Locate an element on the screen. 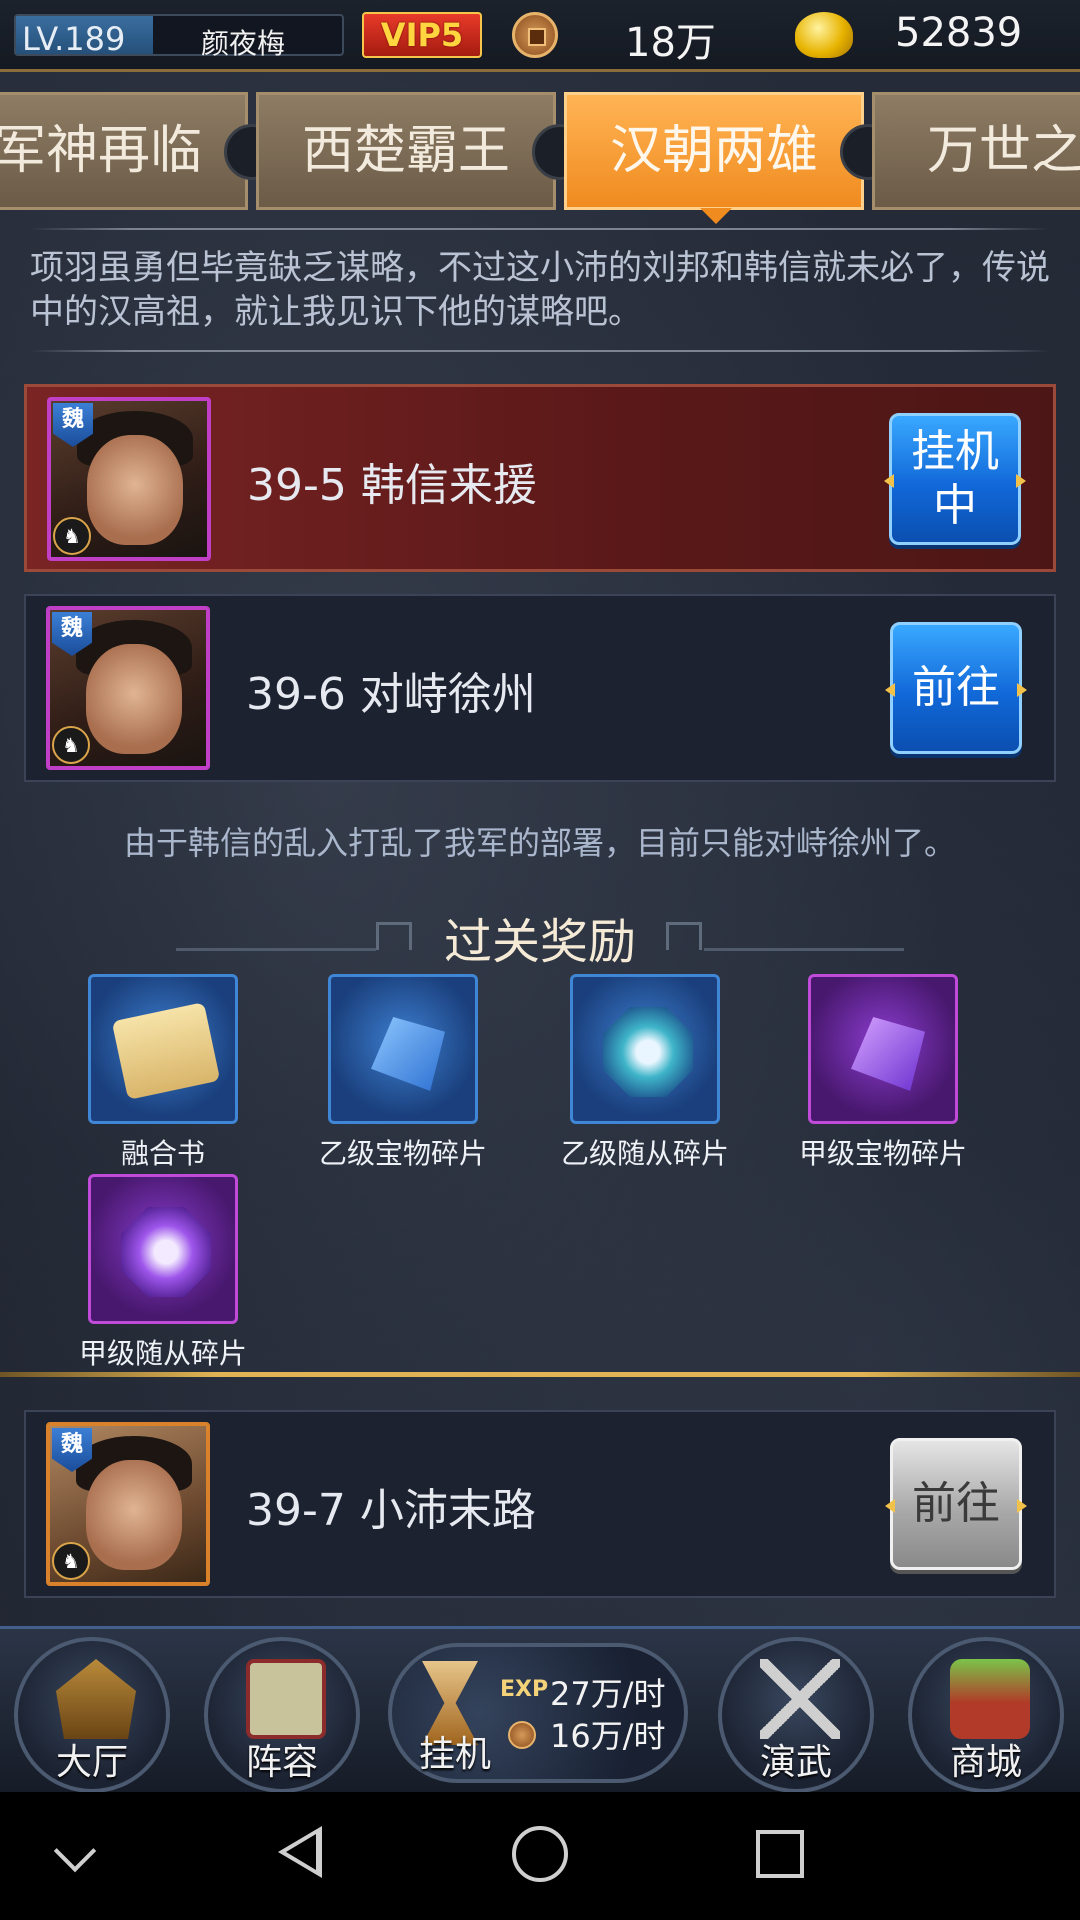 The image size is (1080, 1920). nav-shop: 商城 is located at coordinates (986, 1715).